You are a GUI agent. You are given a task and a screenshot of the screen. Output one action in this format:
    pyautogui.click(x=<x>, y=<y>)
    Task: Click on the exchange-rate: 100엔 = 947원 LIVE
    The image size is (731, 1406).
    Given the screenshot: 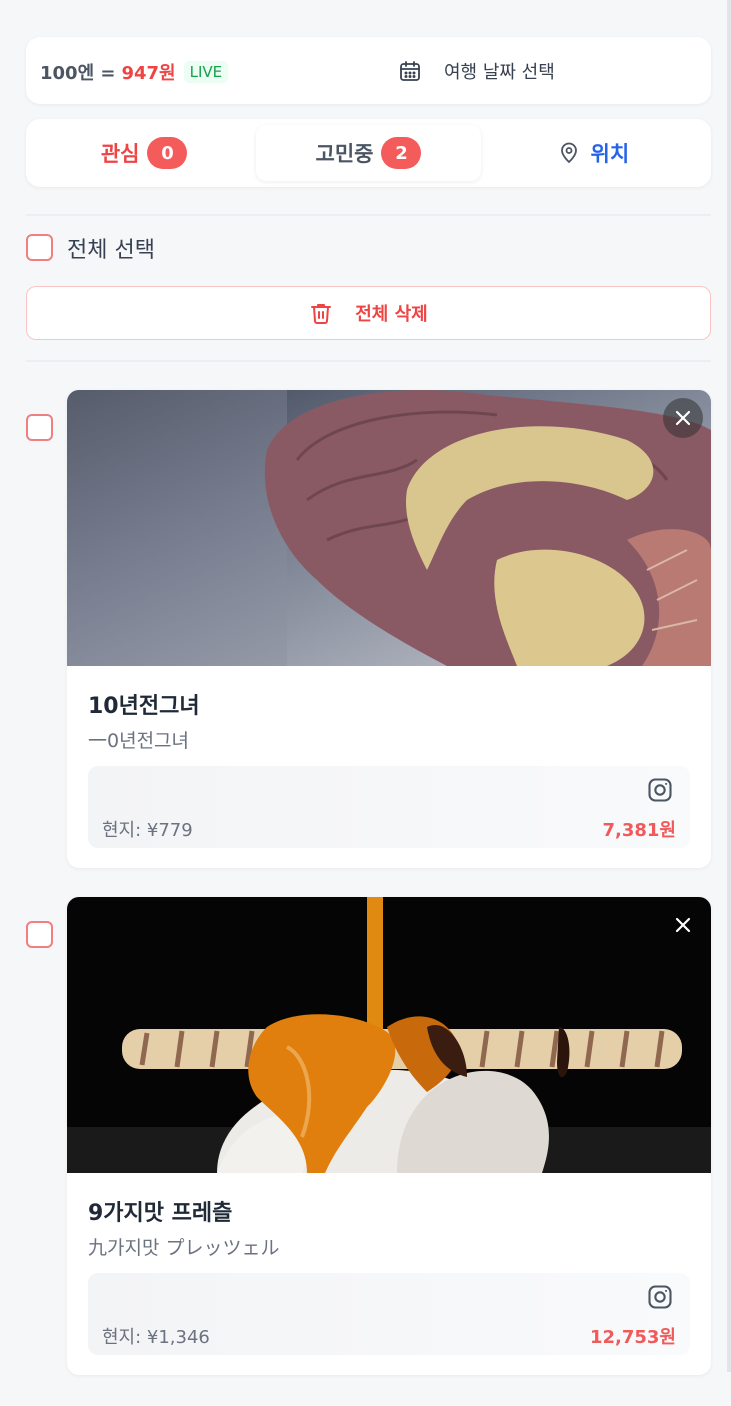 What is the action you would take?
    pyautogui.click(x=134, y=72)
    